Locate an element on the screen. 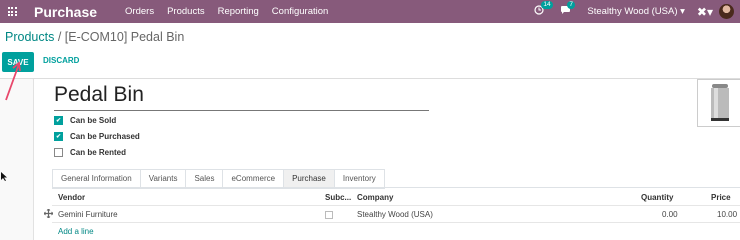 The width and height of the screenshot is (740, 240). discard-button: DISCARD is located at coordinates (61, 60).